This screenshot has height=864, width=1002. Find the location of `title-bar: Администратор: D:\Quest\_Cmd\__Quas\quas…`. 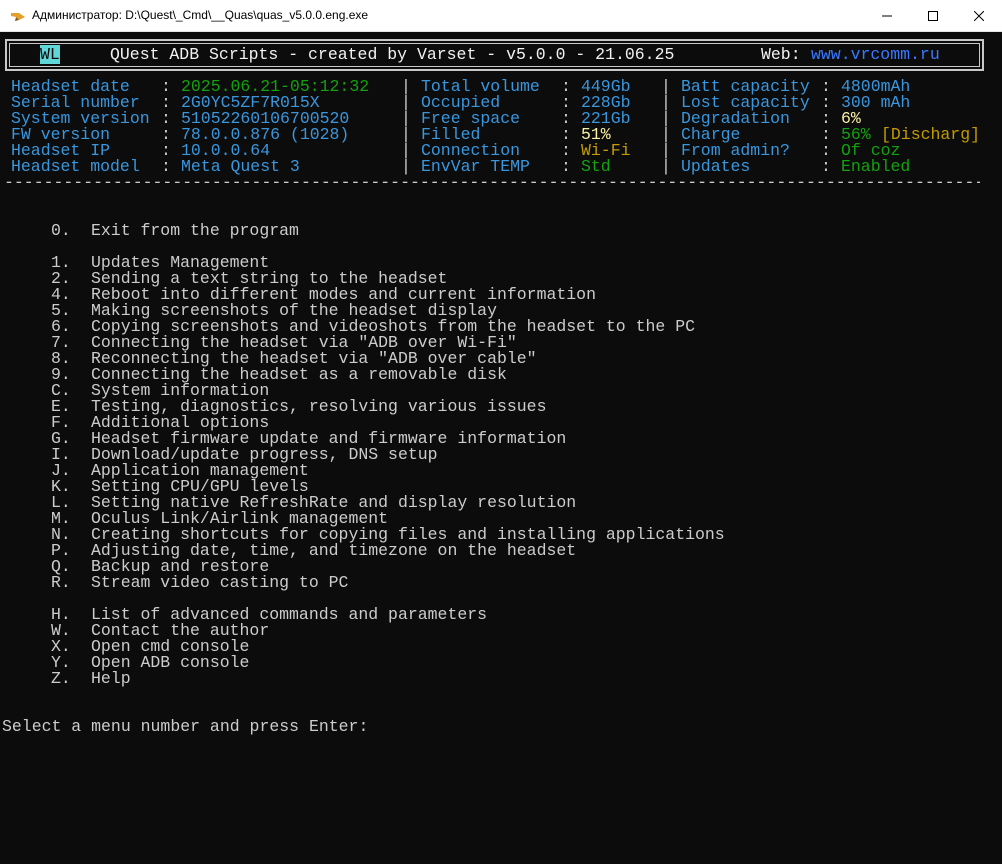

title-bar: Администратор: D:\Quest\_Cmd\__Quas\quas… is located at coordinates (501, 16).